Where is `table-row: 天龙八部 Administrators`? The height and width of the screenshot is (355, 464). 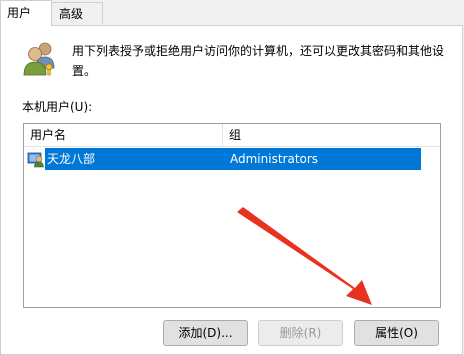 table-row: 天龙八部 Administrators is located at coordinates (232, 159).